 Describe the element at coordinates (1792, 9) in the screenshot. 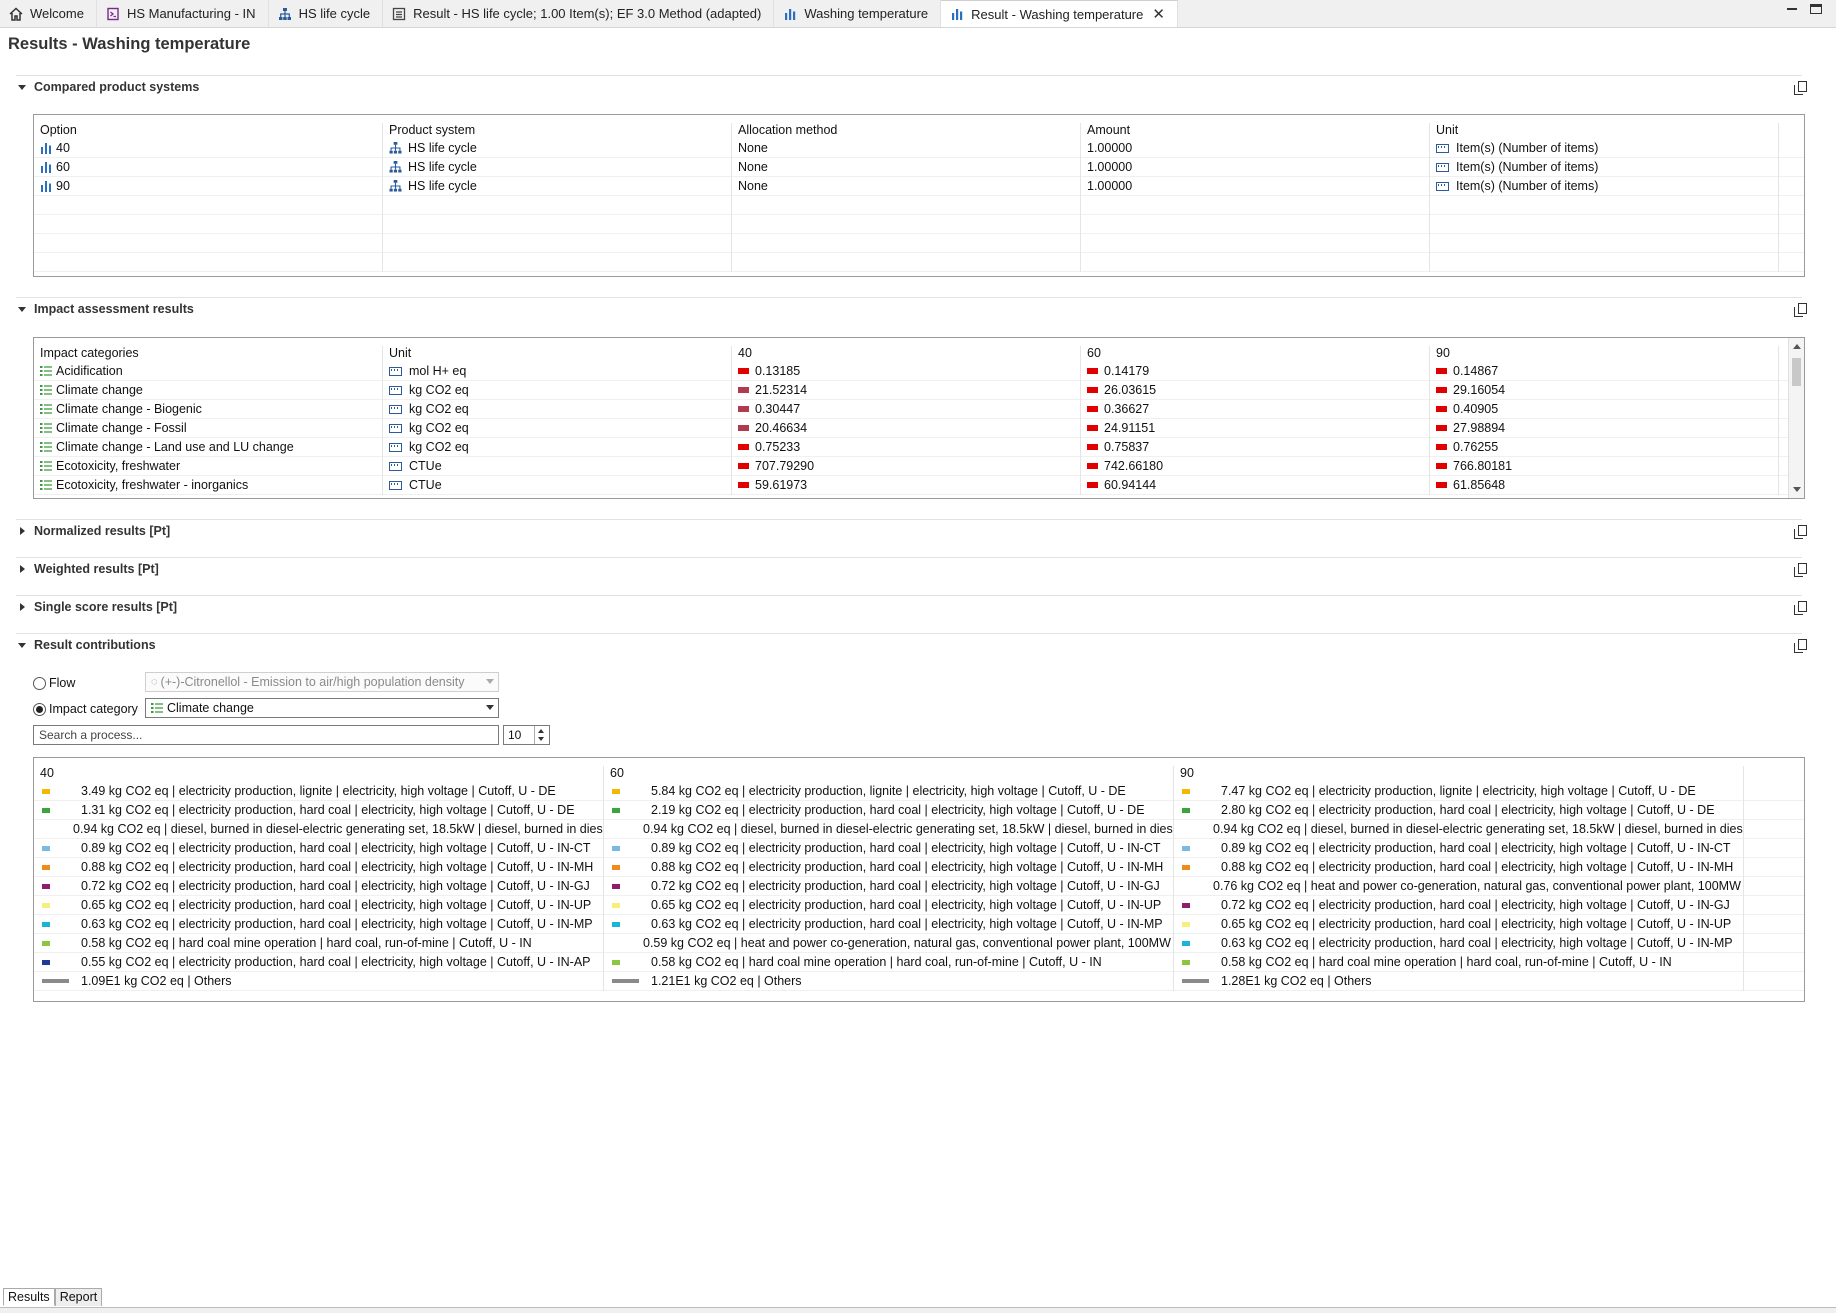

I see `minimize-icon` at that location.